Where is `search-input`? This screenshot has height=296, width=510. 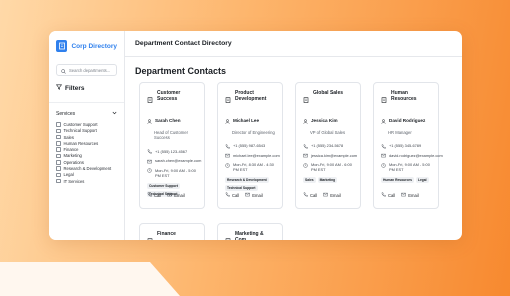 search-input is located at coordinates (96, 70).